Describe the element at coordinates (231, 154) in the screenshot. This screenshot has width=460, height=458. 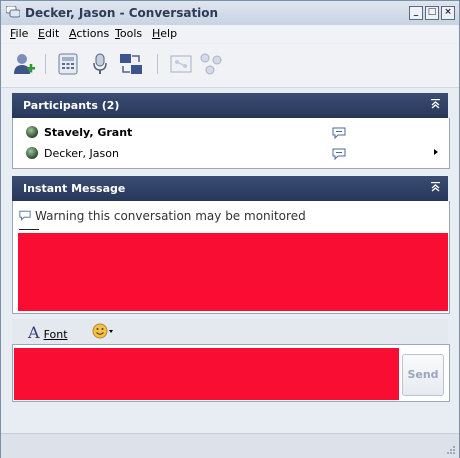
I see `participant-row: Decker, Jason` at that location.